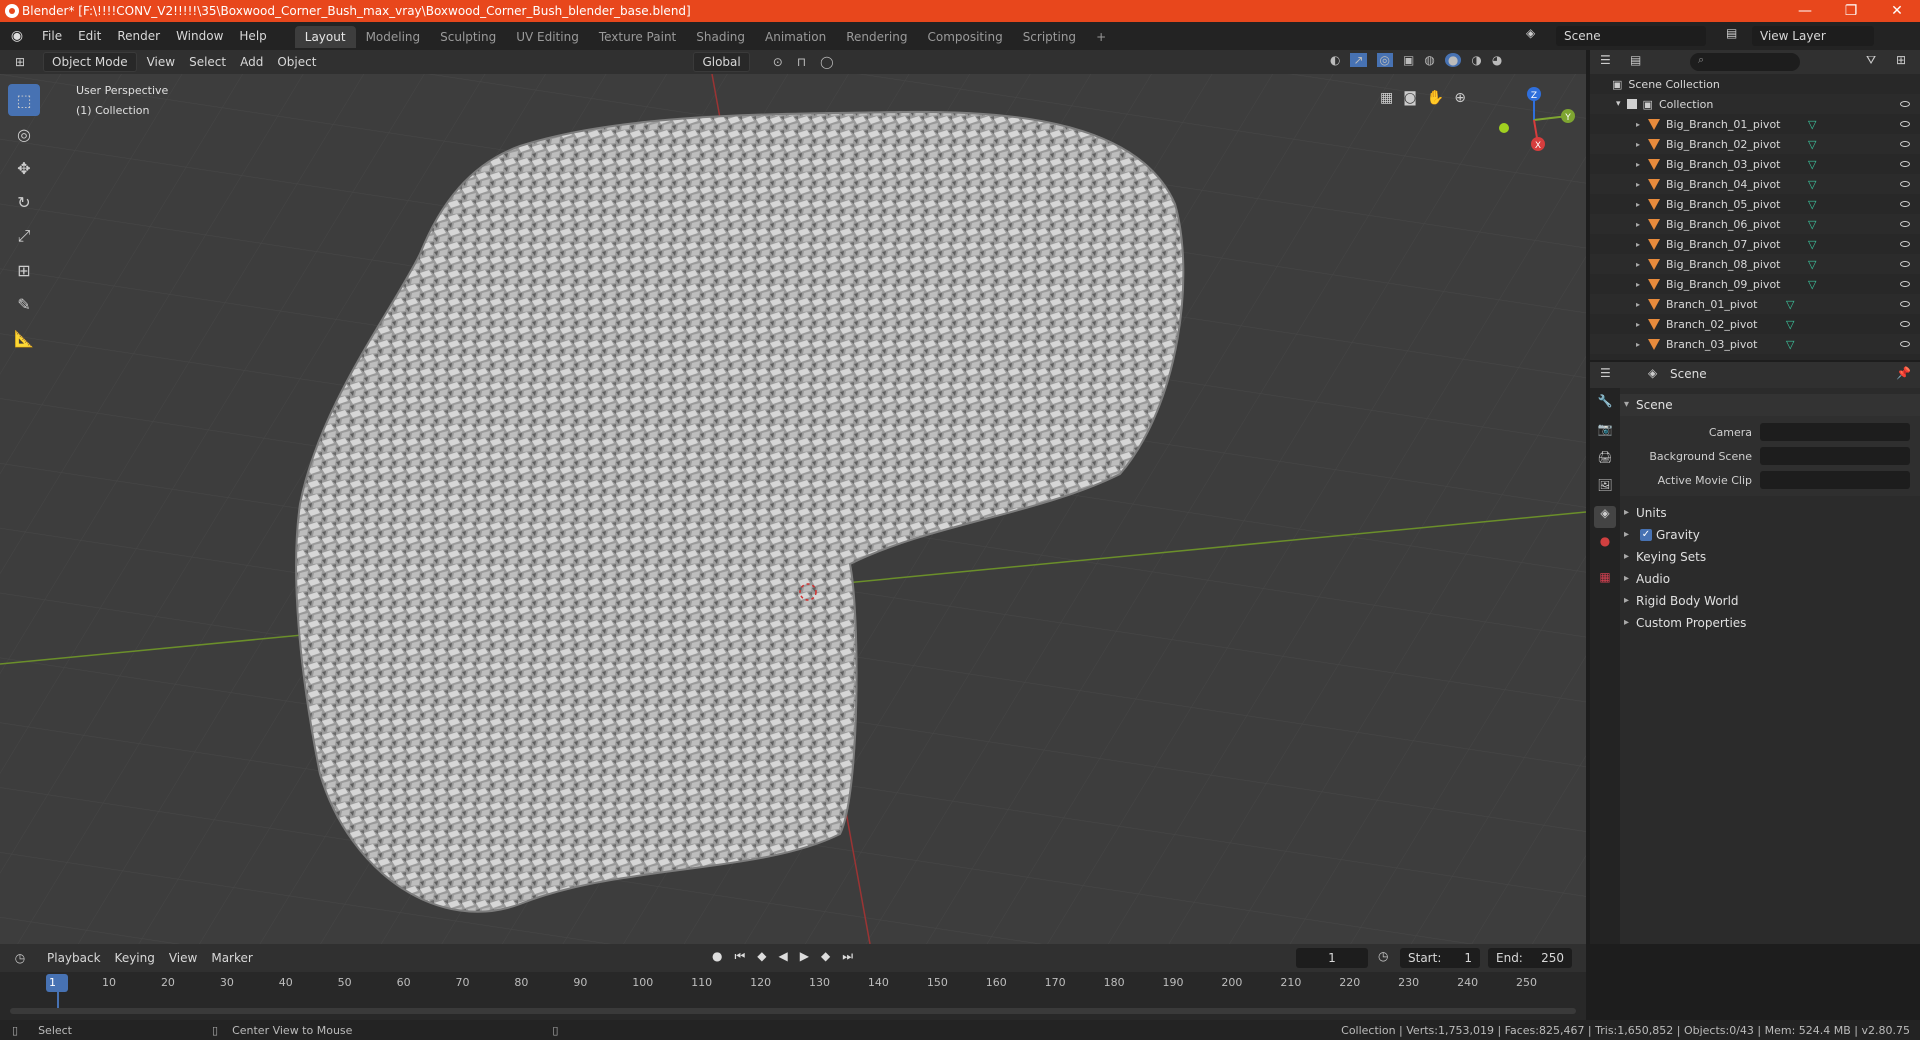 This screenshot has width=1920, height=1040. Describe the element at coordinates (251, 62) in the screenshot. I see `menu-add: Add` at that location.